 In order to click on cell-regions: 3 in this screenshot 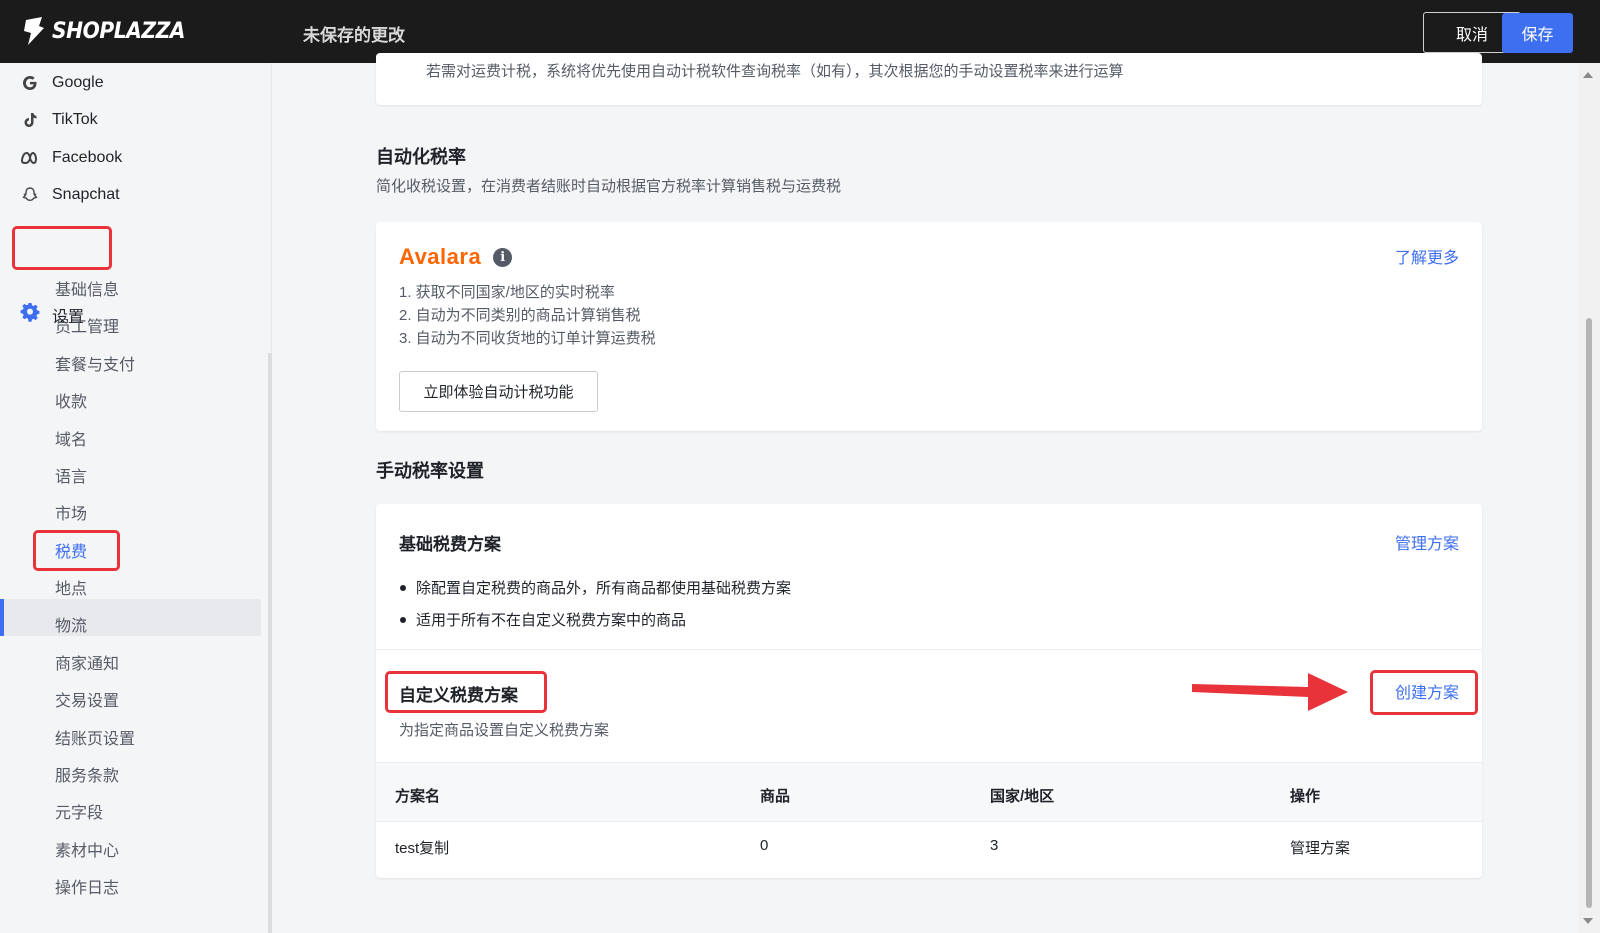, I will do `click(994, 845)`.